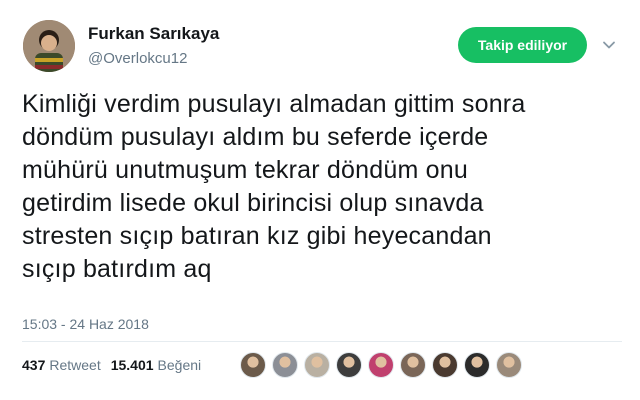  What do you see at coordinates (609, 45) in the screenshot?
I see `chevron-down-icon` at bounding box center [609, 45].